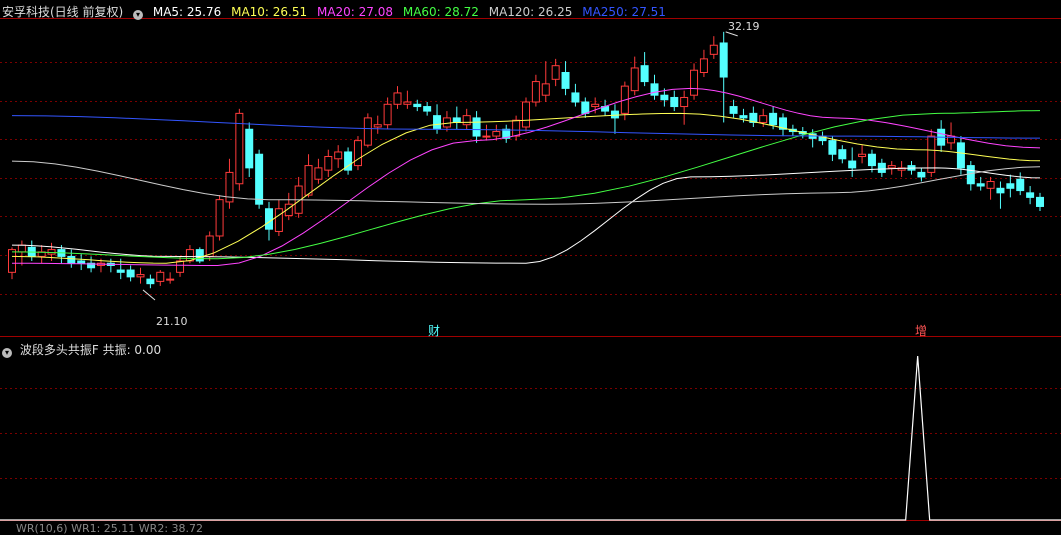  Describe the element at coordinates (7, 353) in the screenshot. I see `indicator-circle-icon: ▾` at that location.